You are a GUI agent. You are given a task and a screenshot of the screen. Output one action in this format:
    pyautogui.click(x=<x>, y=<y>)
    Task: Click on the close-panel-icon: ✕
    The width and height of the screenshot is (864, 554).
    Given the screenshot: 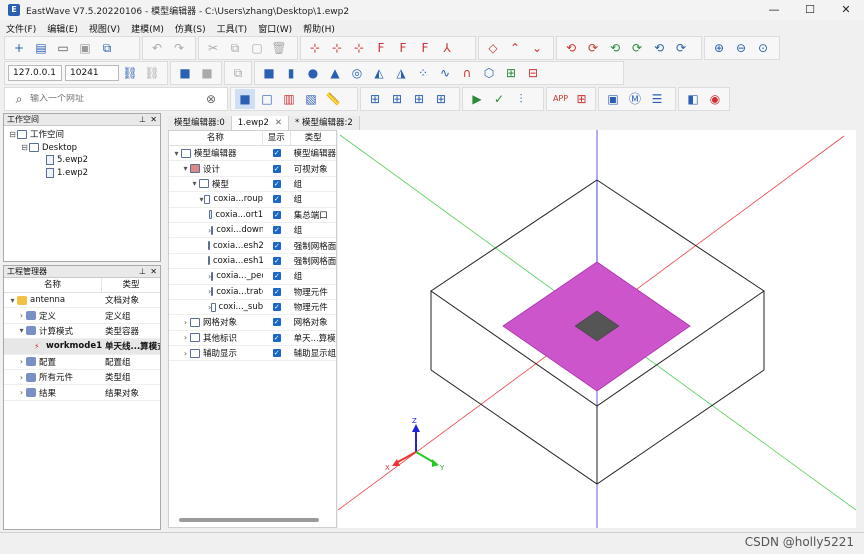 What is the action you would take?
    pyautogui.click(x=153, y=272)
    